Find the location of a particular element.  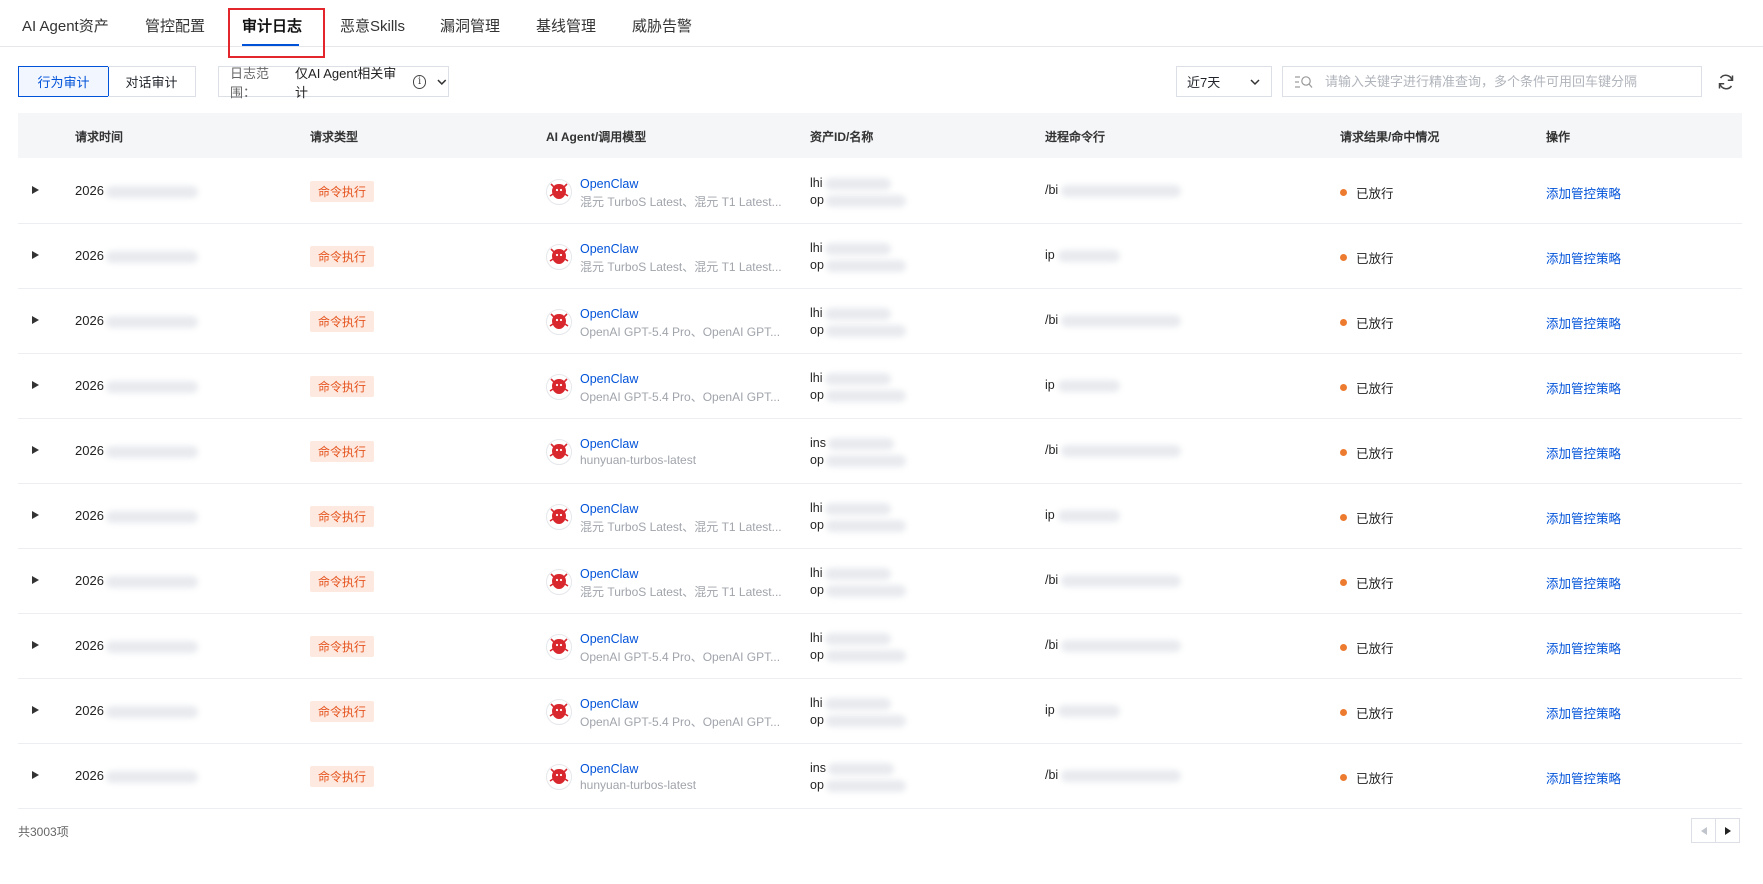

tab-control-config: 管控配置 is located at coordinates (175, 27).